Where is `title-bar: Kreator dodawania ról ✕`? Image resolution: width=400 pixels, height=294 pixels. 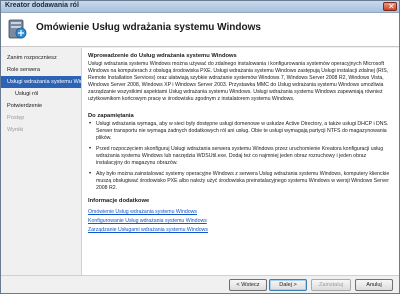
title-bar: Kreator dodawania ról ✕ is located at coordinates (200, 7).